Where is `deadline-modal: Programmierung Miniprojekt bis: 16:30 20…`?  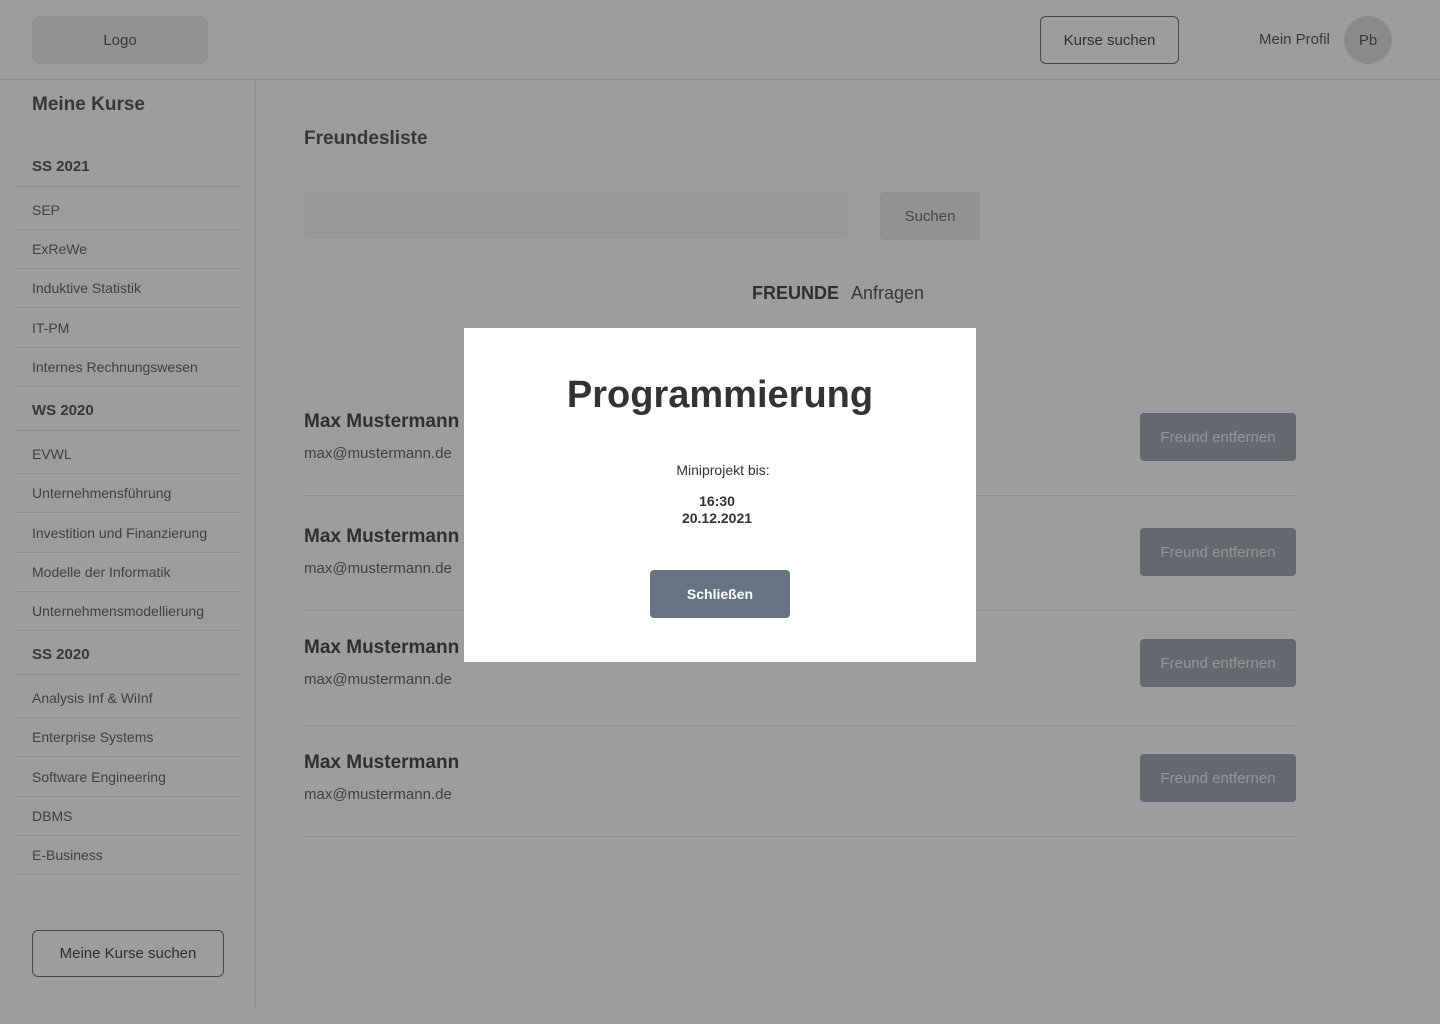 deadline-modal: Programmierung Miniprojekt bis: 16:30 20… is located at coordinates (720, 495).